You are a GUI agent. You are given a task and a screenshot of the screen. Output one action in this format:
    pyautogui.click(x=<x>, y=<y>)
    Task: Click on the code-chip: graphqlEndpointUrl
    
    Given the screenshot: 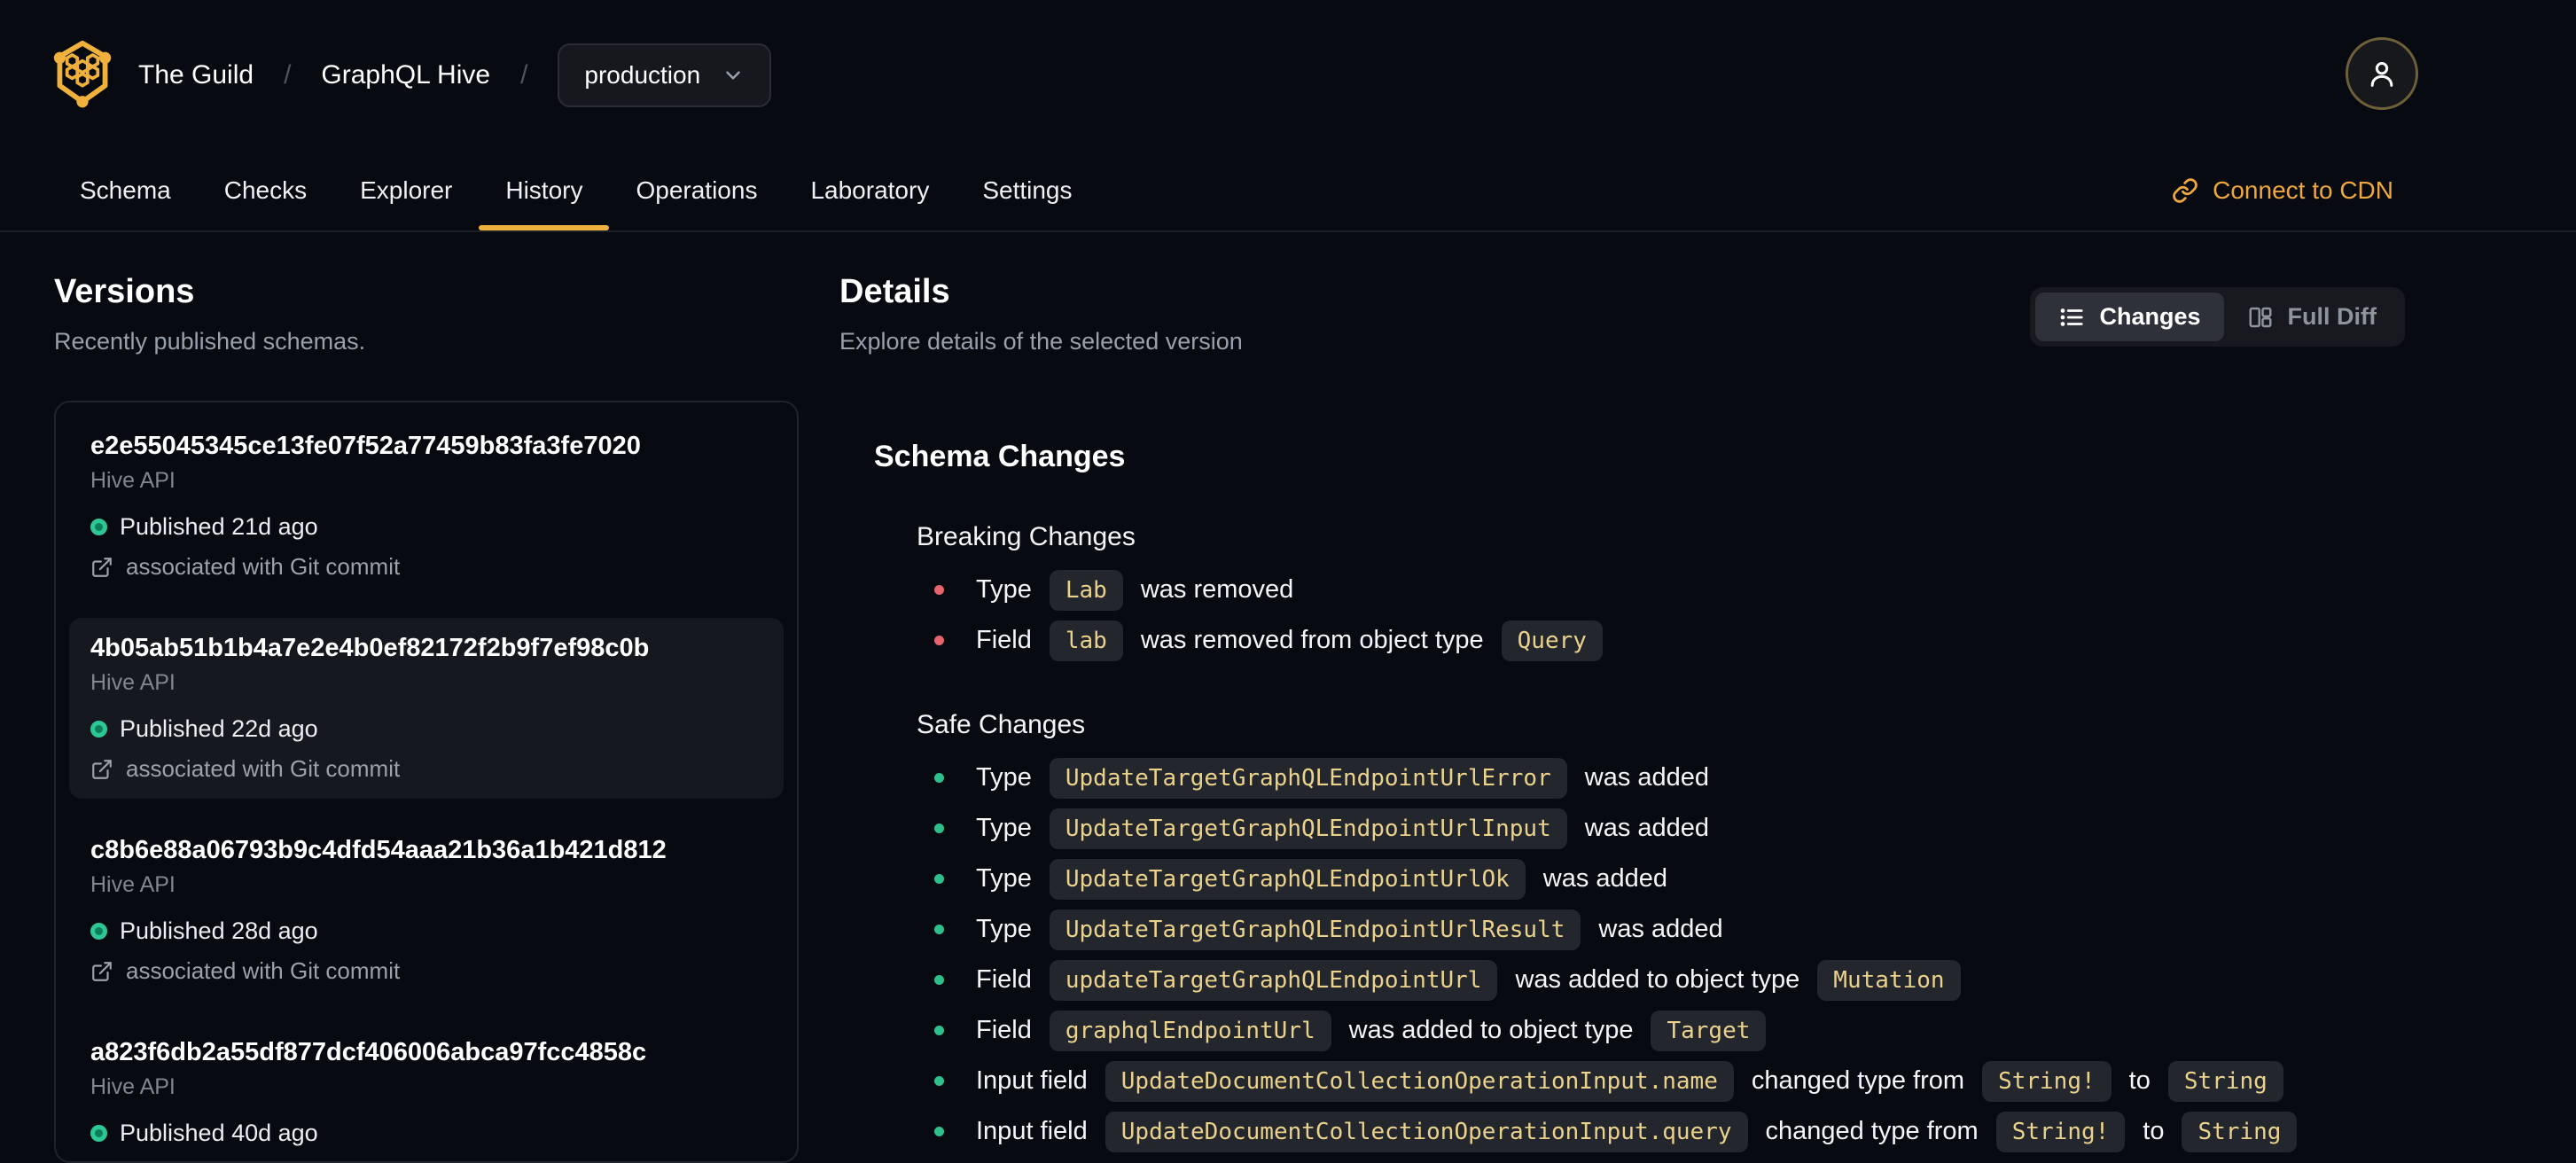 What is the action you would take?
    pyautogui.click(x=1190, y=1031)
    